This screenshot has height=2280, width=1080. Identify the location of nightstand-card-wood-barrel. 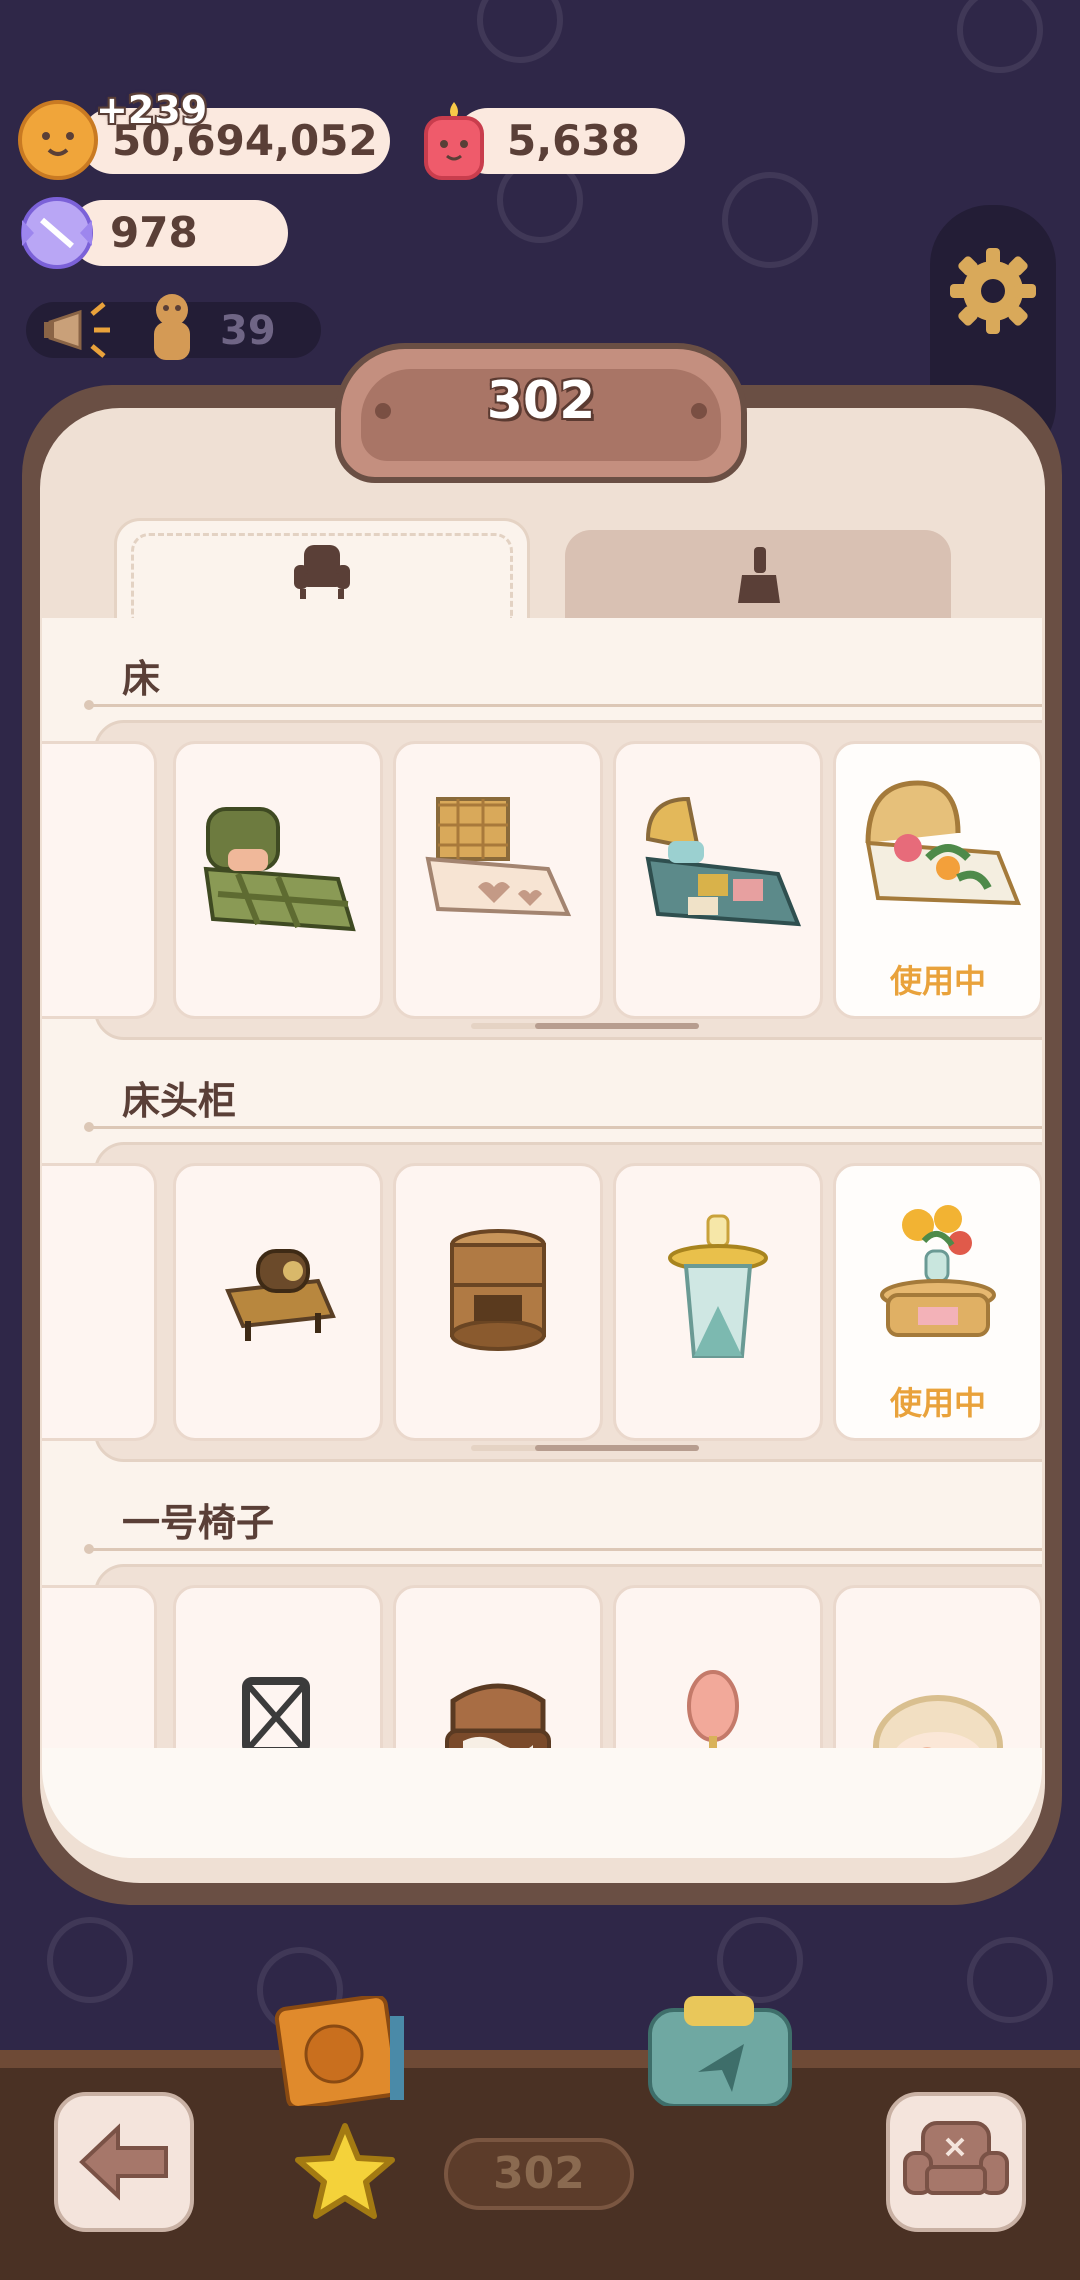
(498, 1302).